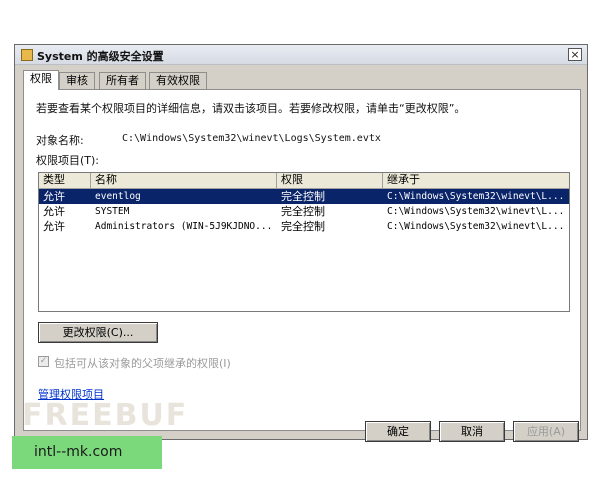  What do you see at coordinates (301, 55) in the screenshot?
I see `title-bar: System 的高级安全设置 ×` at bounding box center [301, 55].